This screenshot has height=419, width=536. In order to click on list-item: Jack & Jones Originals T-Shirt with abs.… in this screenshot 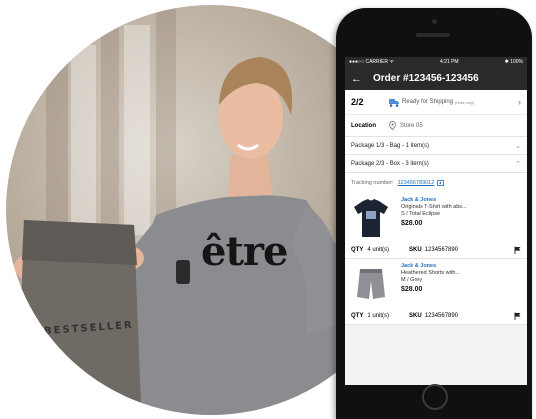, I will do `click(436, 217)`.